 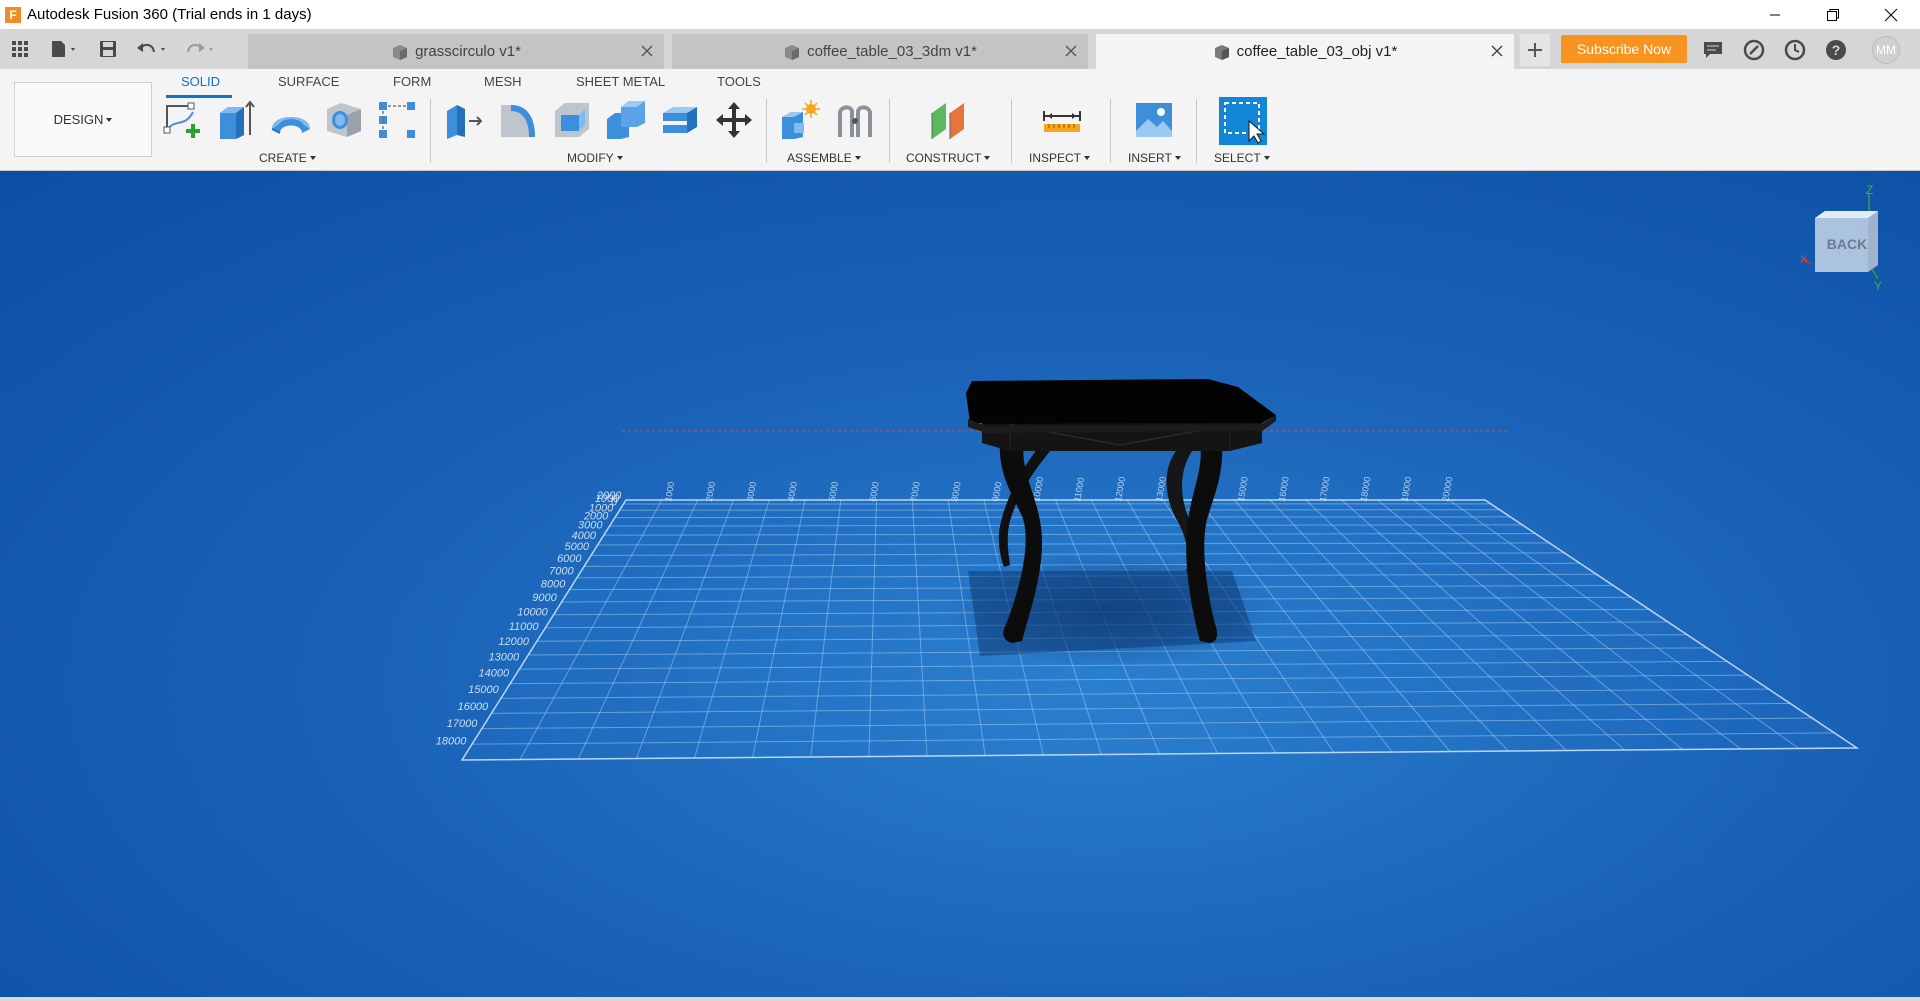 I want to click on select-button, so click(x=1243, y=121).